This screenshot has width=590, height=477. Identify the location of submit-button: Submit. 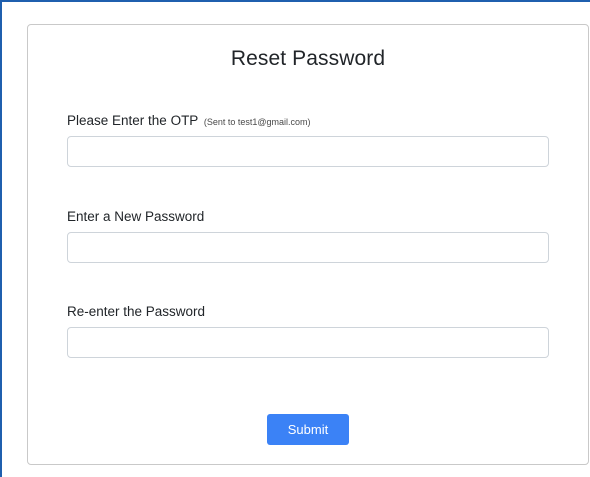
(308, 429).